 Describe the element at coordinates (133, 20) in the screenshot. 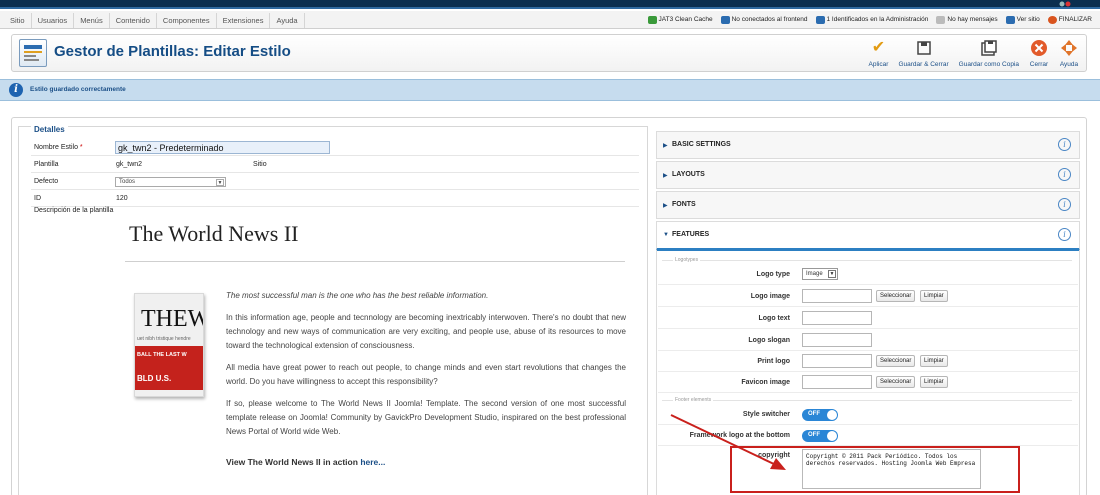

I see `menu-contenido: Contenido` at that location.